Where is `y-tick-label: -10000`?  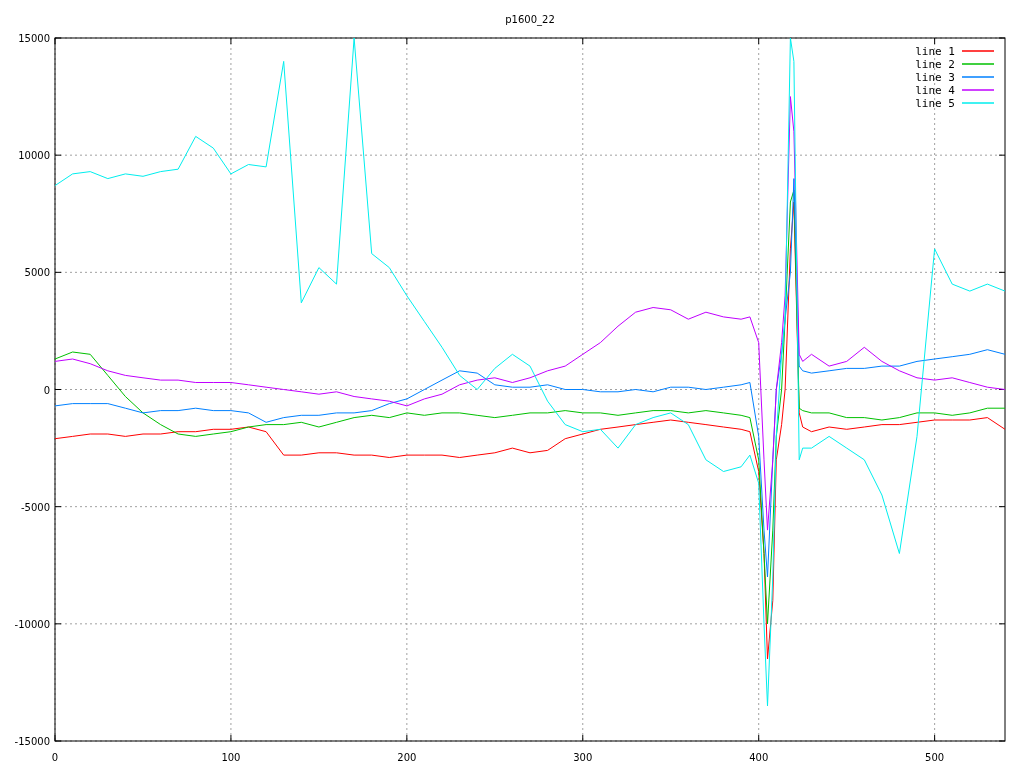 y-tick-label: -10000 is located at coordinates (32, 624).